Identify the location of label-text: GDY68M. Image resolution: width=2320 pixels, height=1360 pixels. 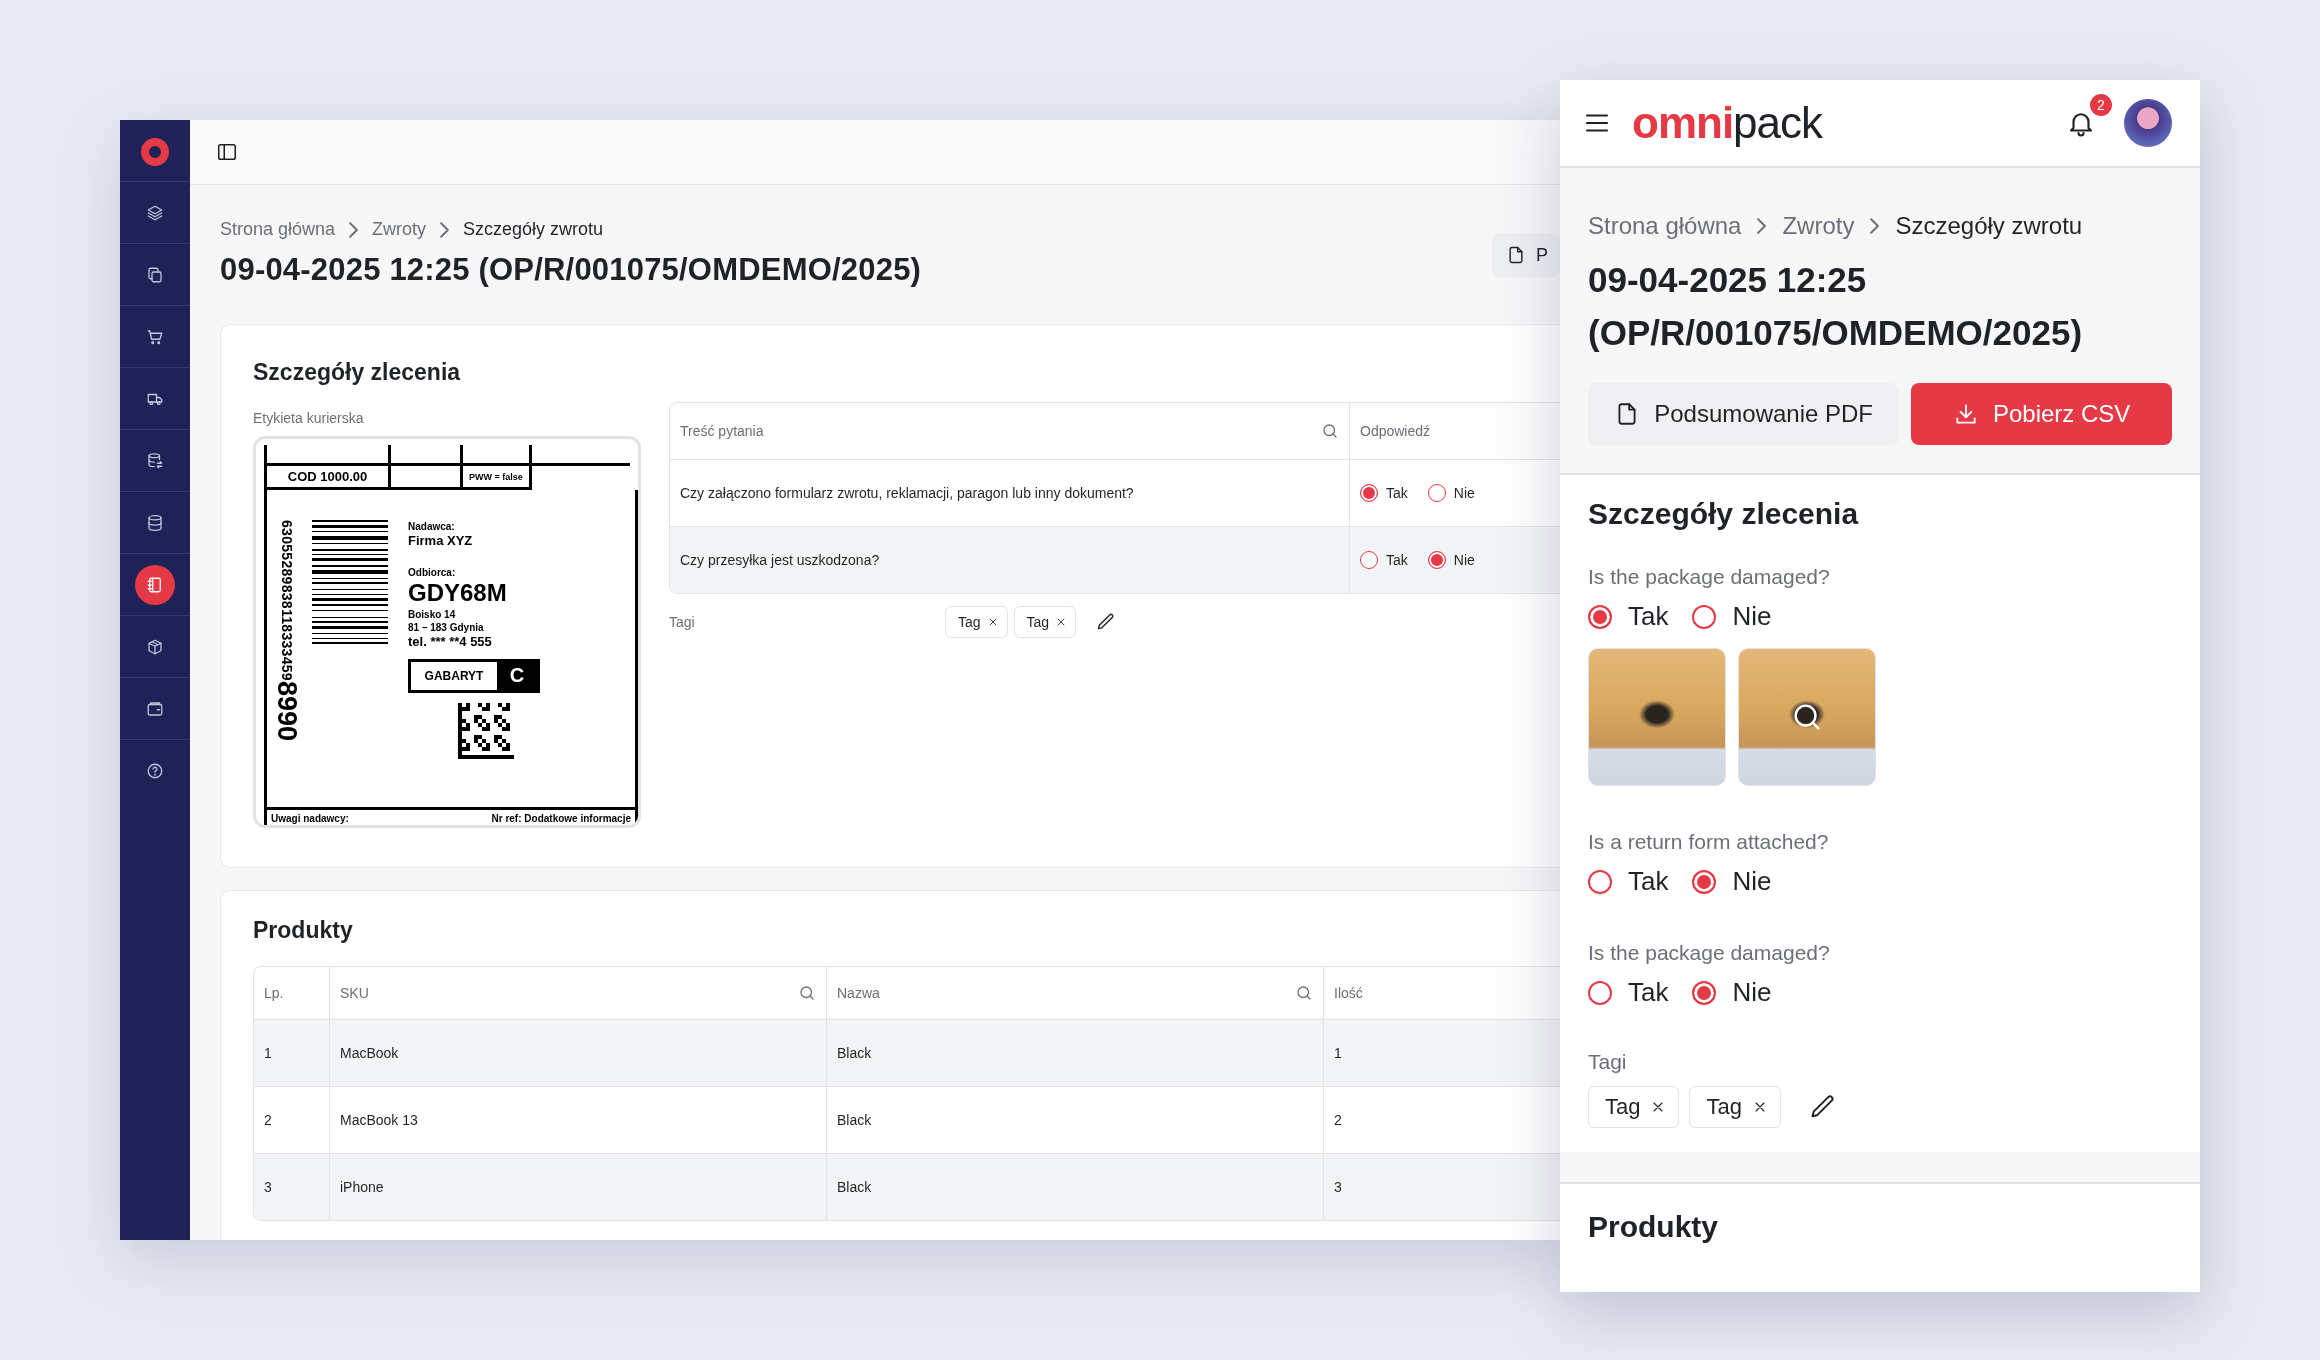
(458, 593).